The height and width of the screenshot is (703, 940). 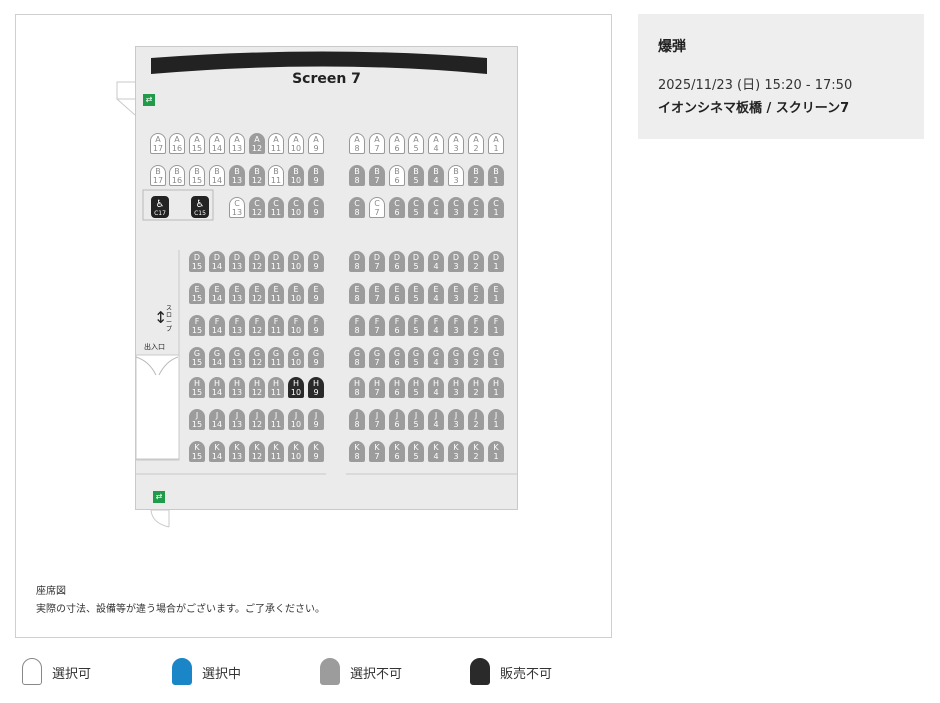 I want to click on seat-J7: J7, so click(x=377, y=419).